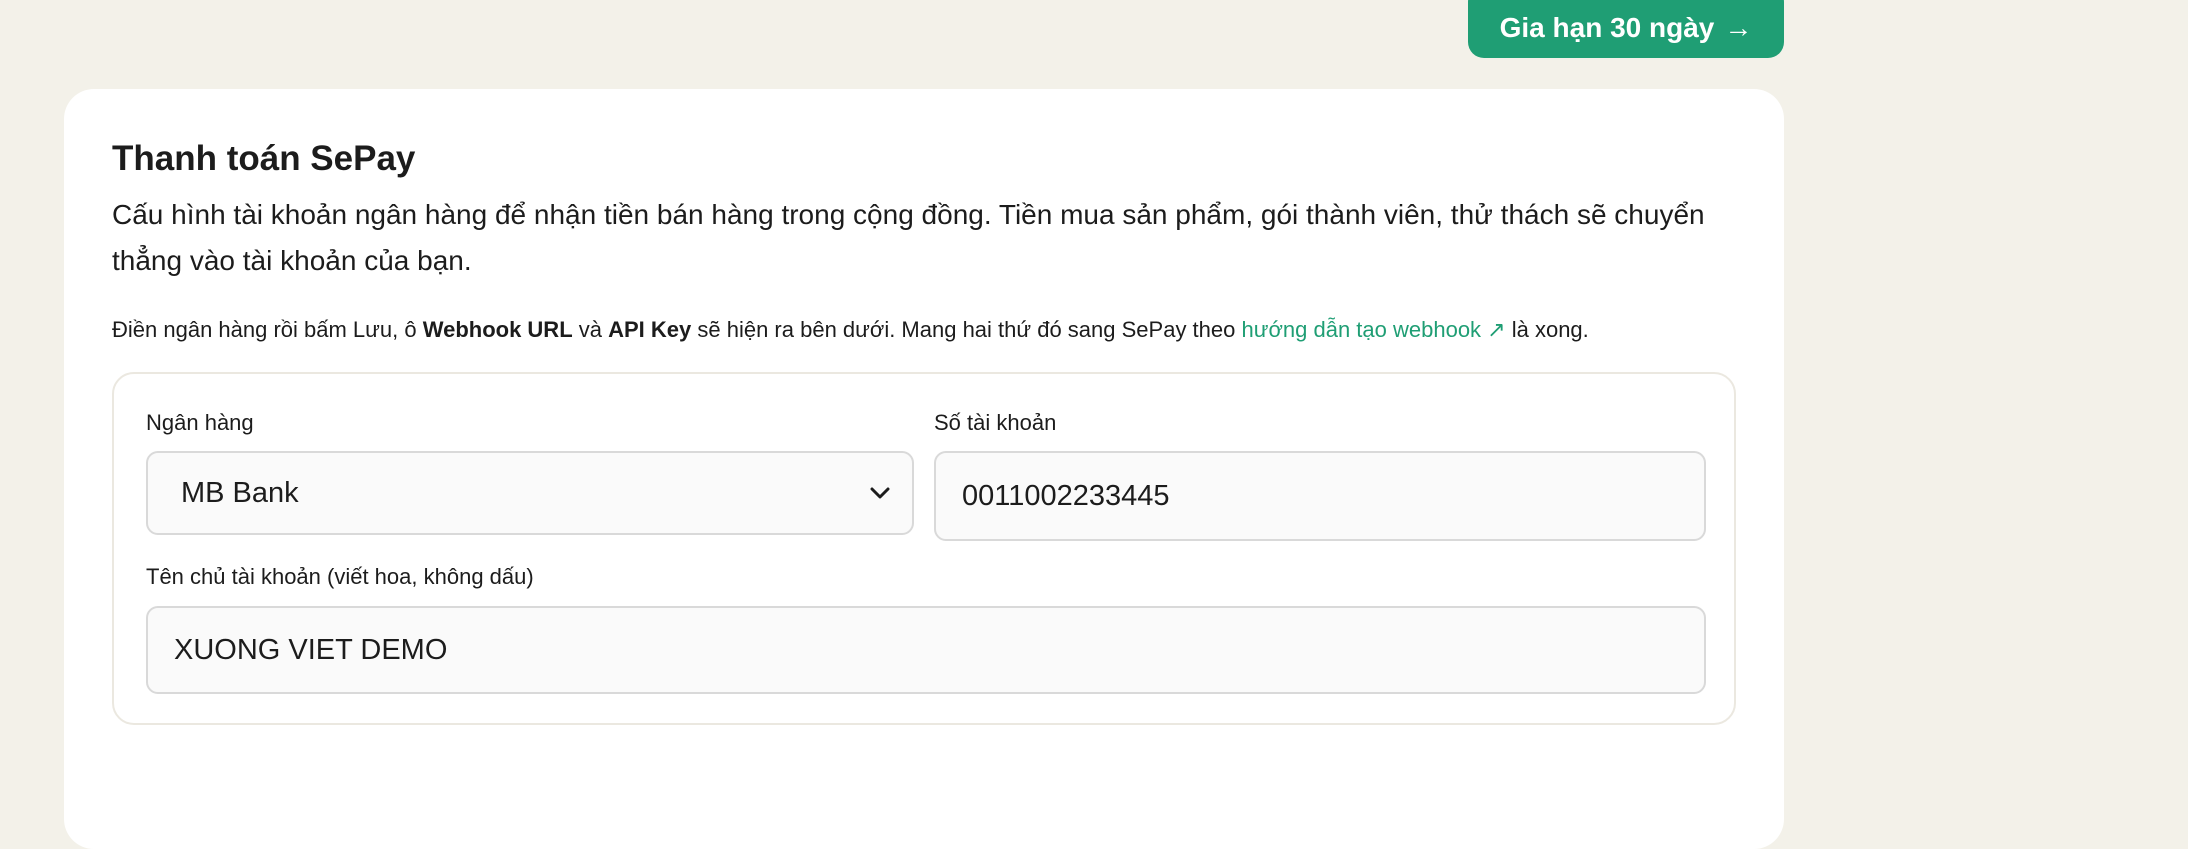  I want to click on account-holder-input: XUONG VIET DEMO, so click(926, 650).